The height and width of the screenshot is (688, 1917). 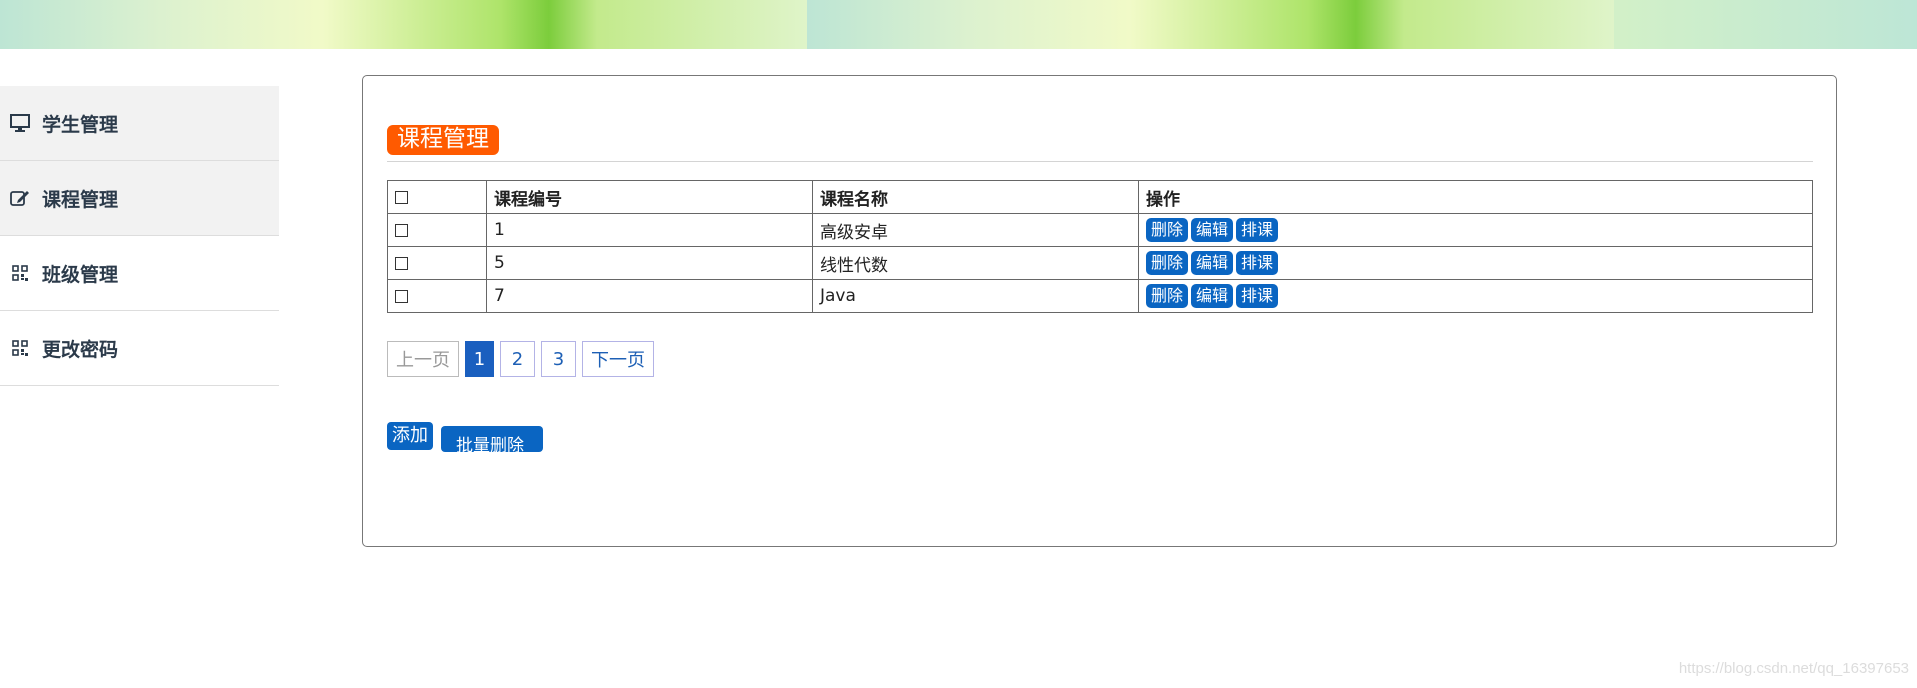 I want to click on next-page-button: 下一页, so click(x=618, y=359).